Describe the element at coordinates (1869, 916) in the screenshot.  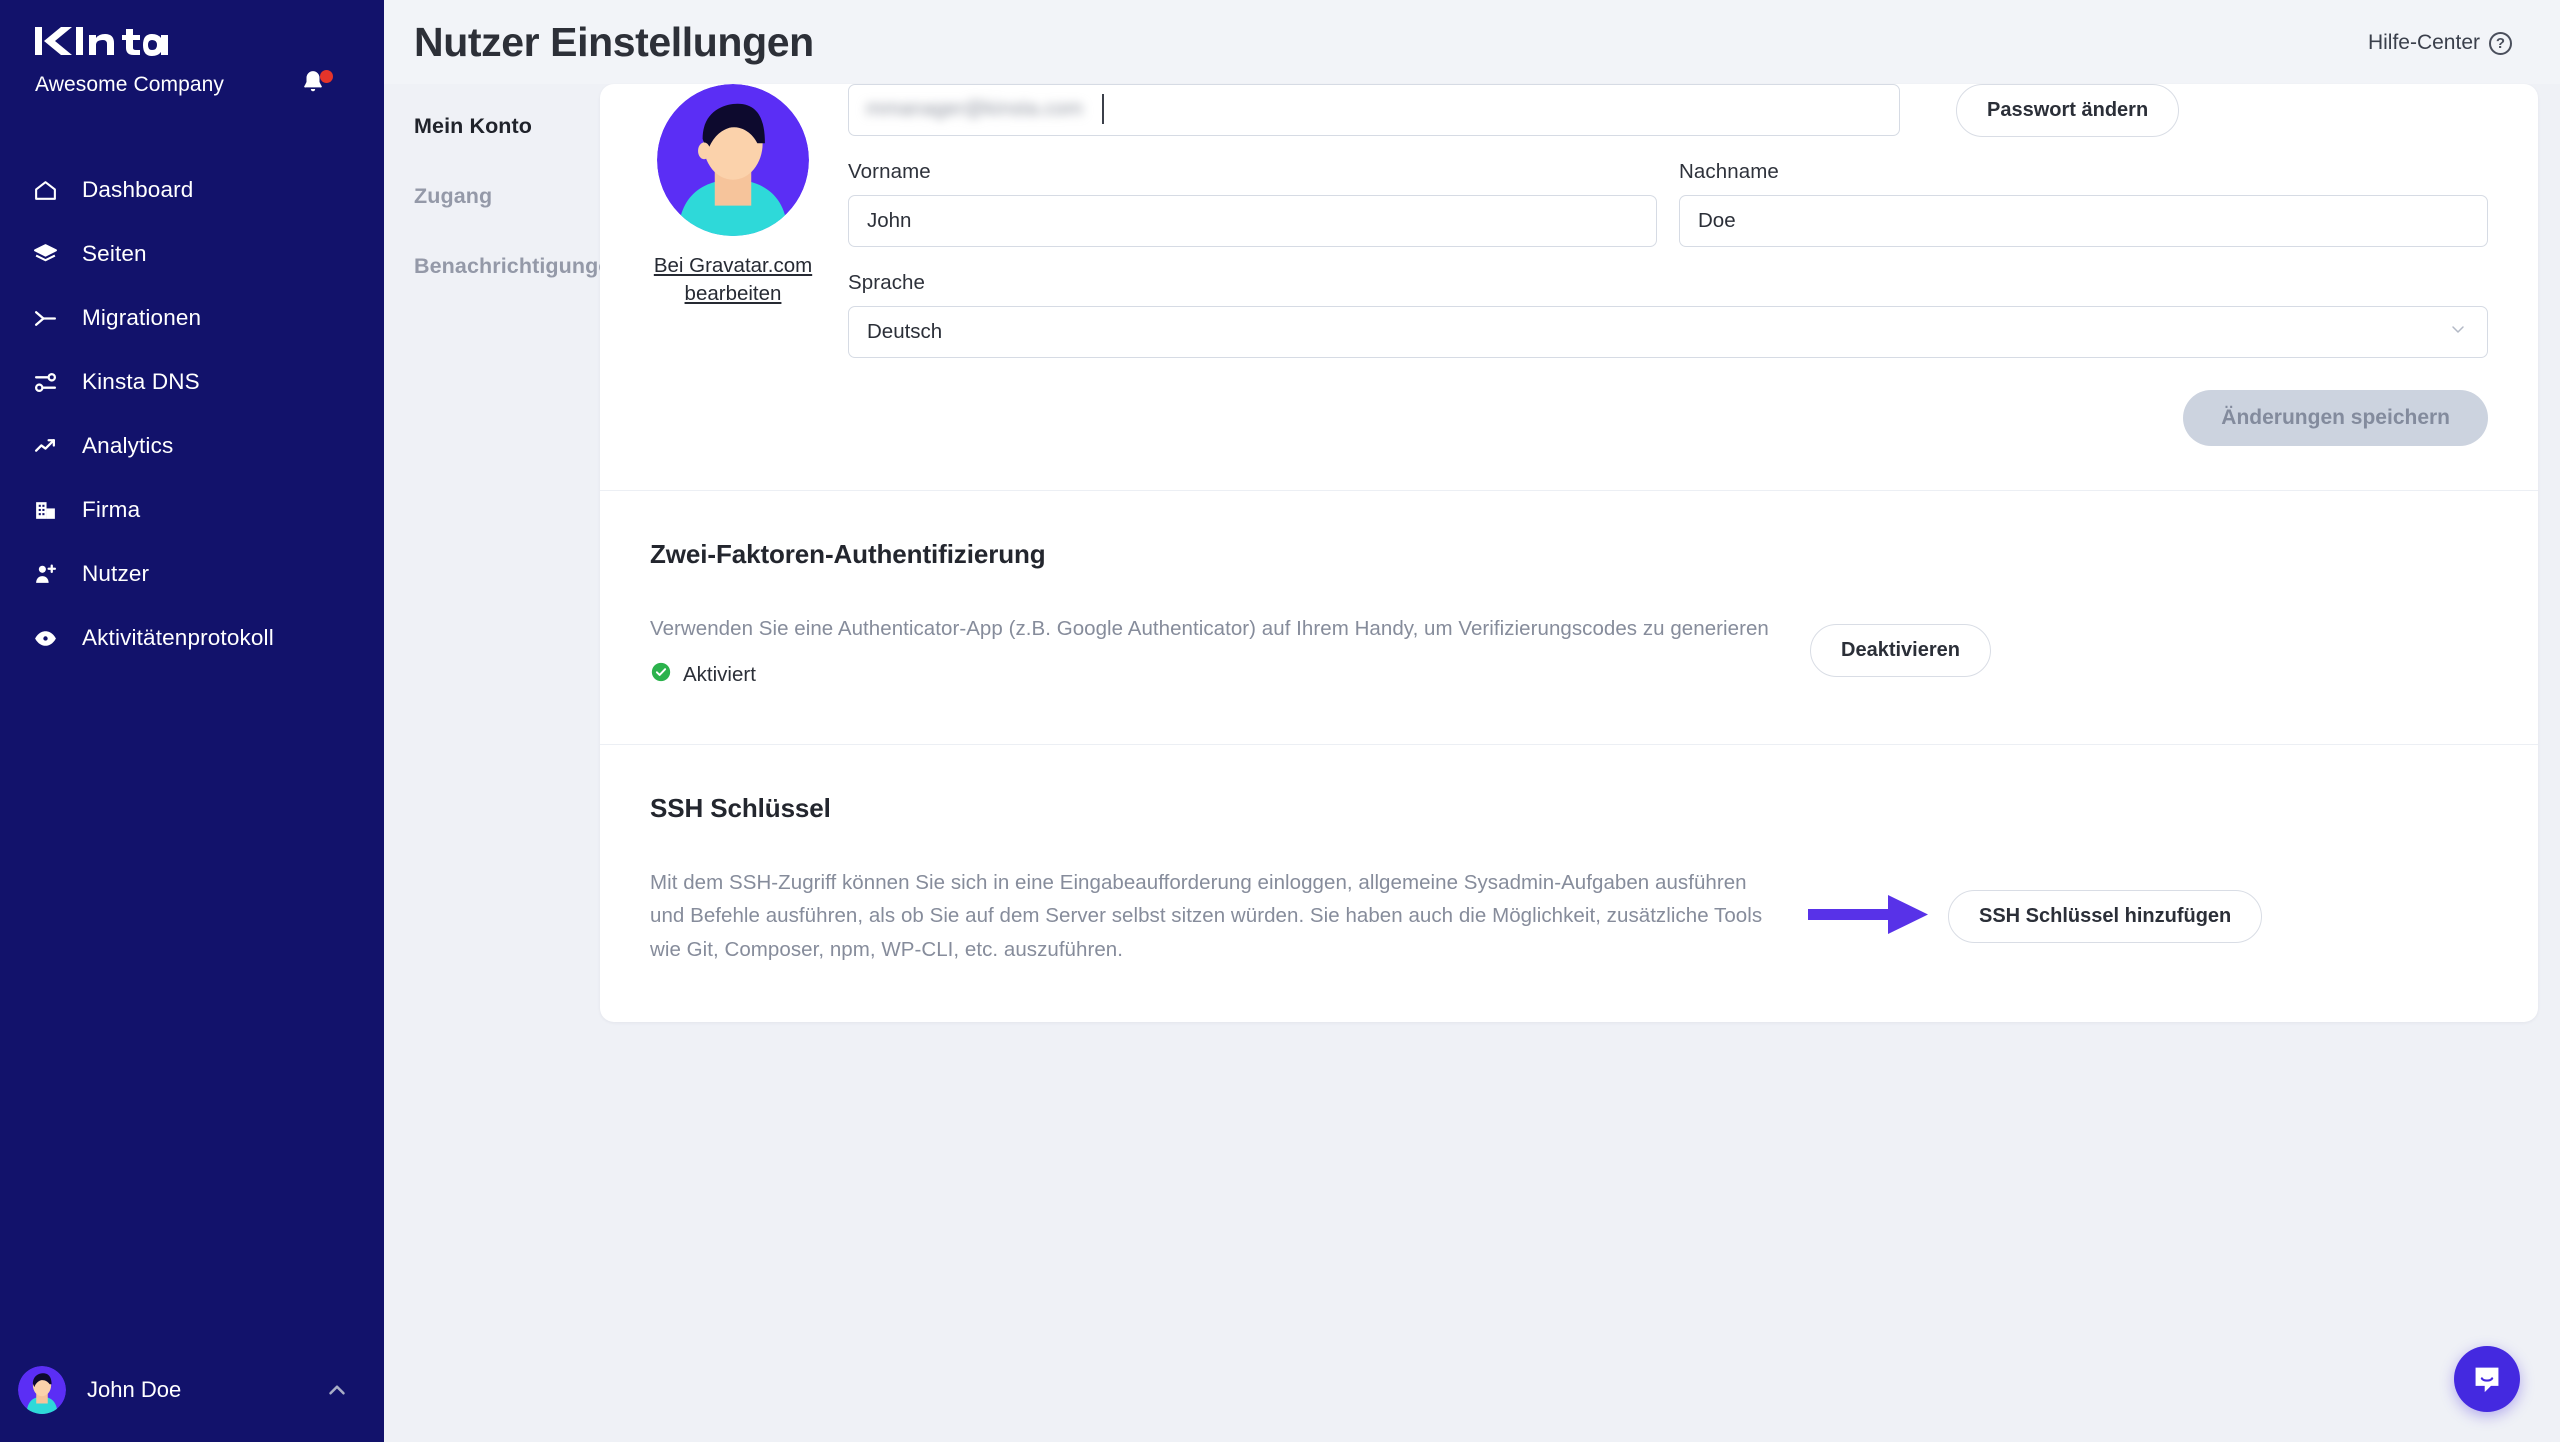
I see `purple-arrow-right-icon` at that location.